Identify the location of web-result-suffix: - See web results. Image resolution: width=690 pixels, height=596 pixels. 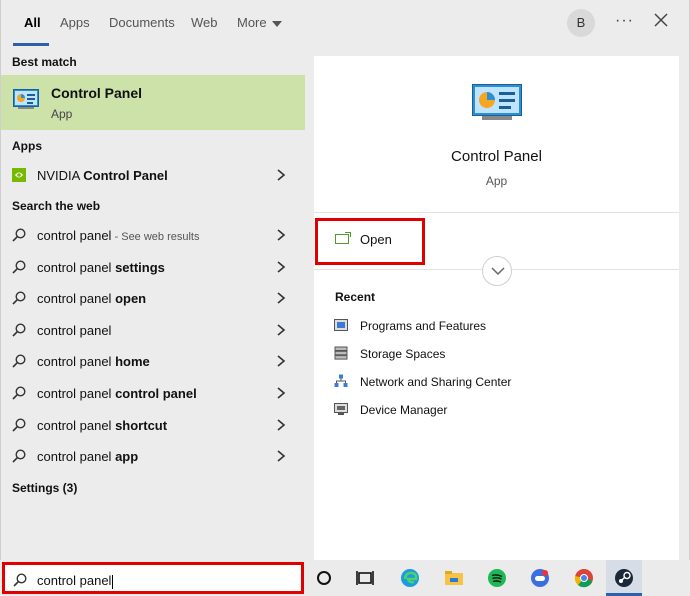
(155, 237).